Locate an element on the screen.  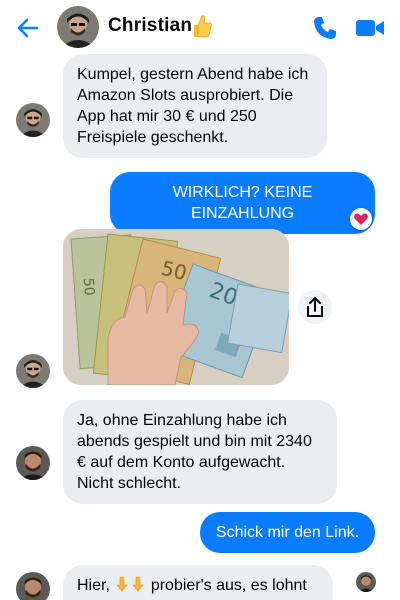
svg-text: 50 is located at coordinates (88, 286).